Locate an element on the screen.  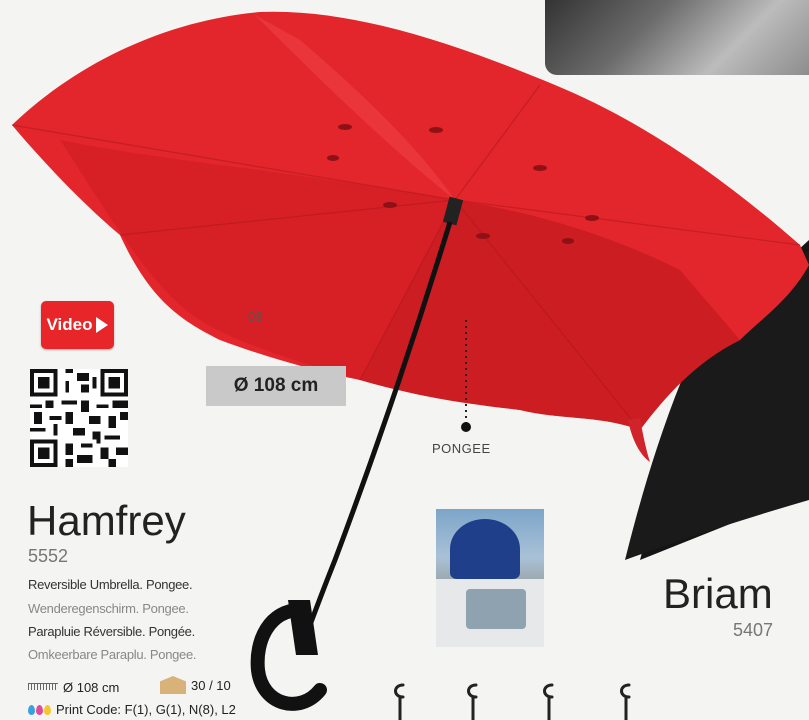
packaging-row: 30 / 10 is located at coordinates (195, 685).